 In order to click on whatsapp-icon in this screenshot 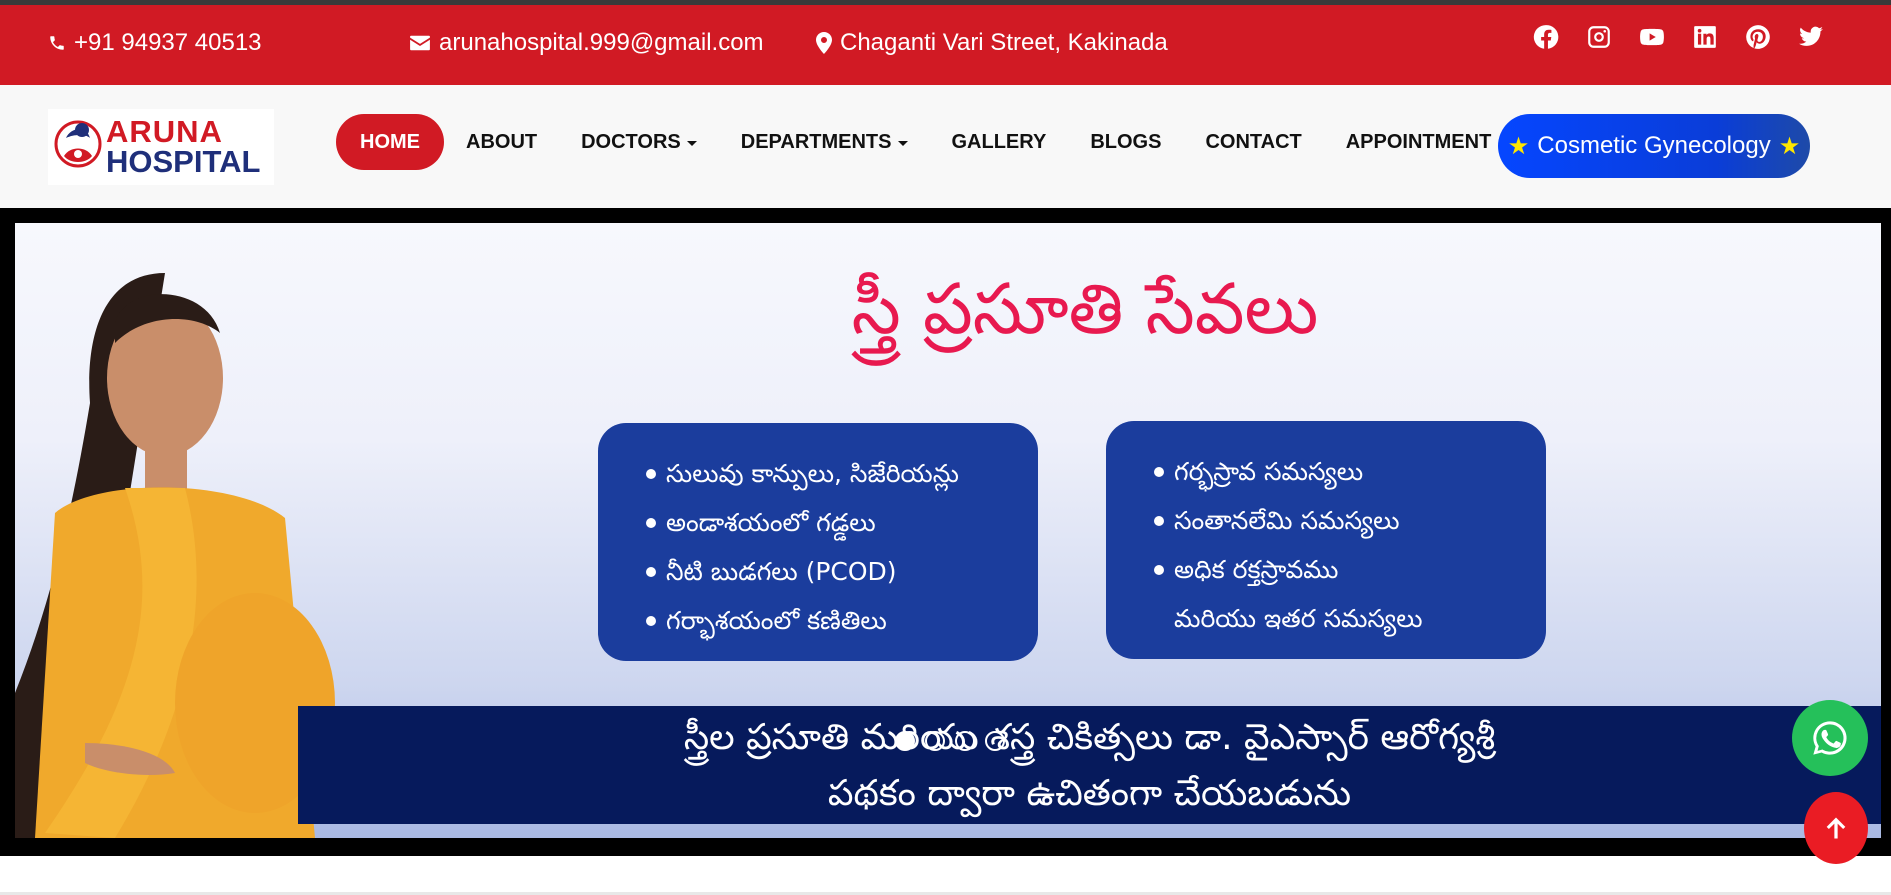, I will do `click(1830, 738)`.